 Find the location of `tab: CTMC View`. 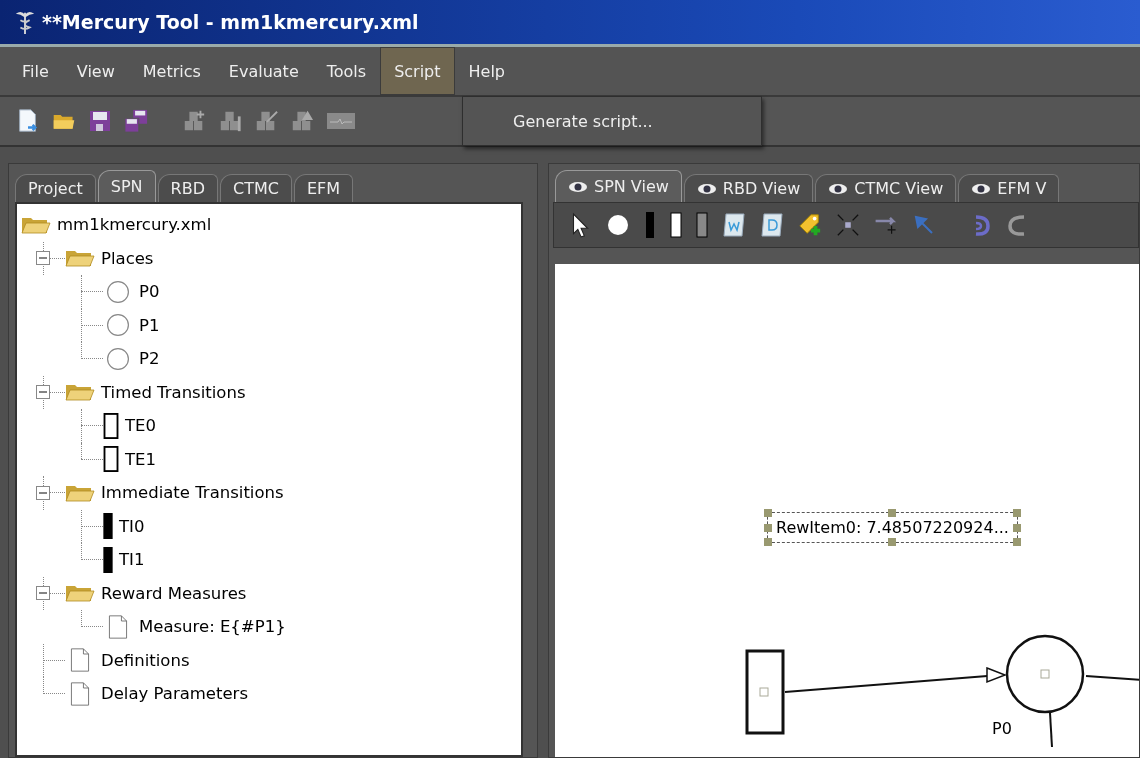

tab: CTMC View is located at coordinates (886, 188).